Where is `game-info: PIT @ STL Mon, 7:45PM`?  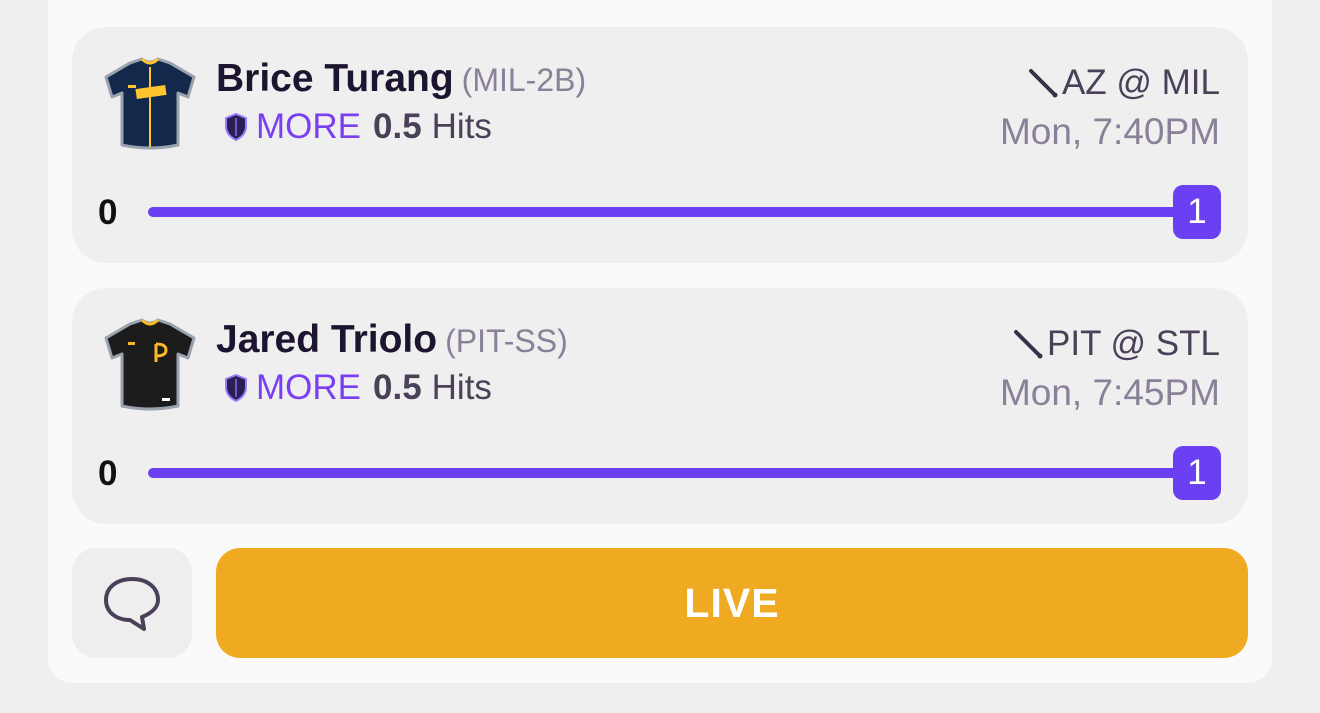
game-info: PIT @ STL Mon, 7:45PM is located at coordinates (1110, 369).